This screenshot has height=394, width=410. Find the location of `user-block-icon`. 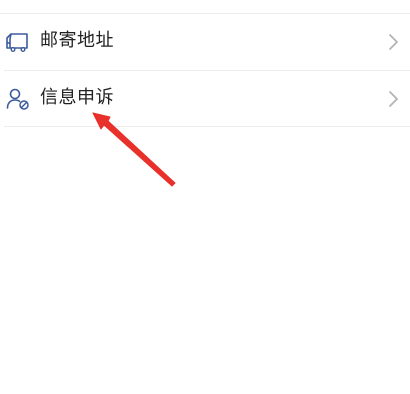

user-block-icon is located at coordinates (18, 99).